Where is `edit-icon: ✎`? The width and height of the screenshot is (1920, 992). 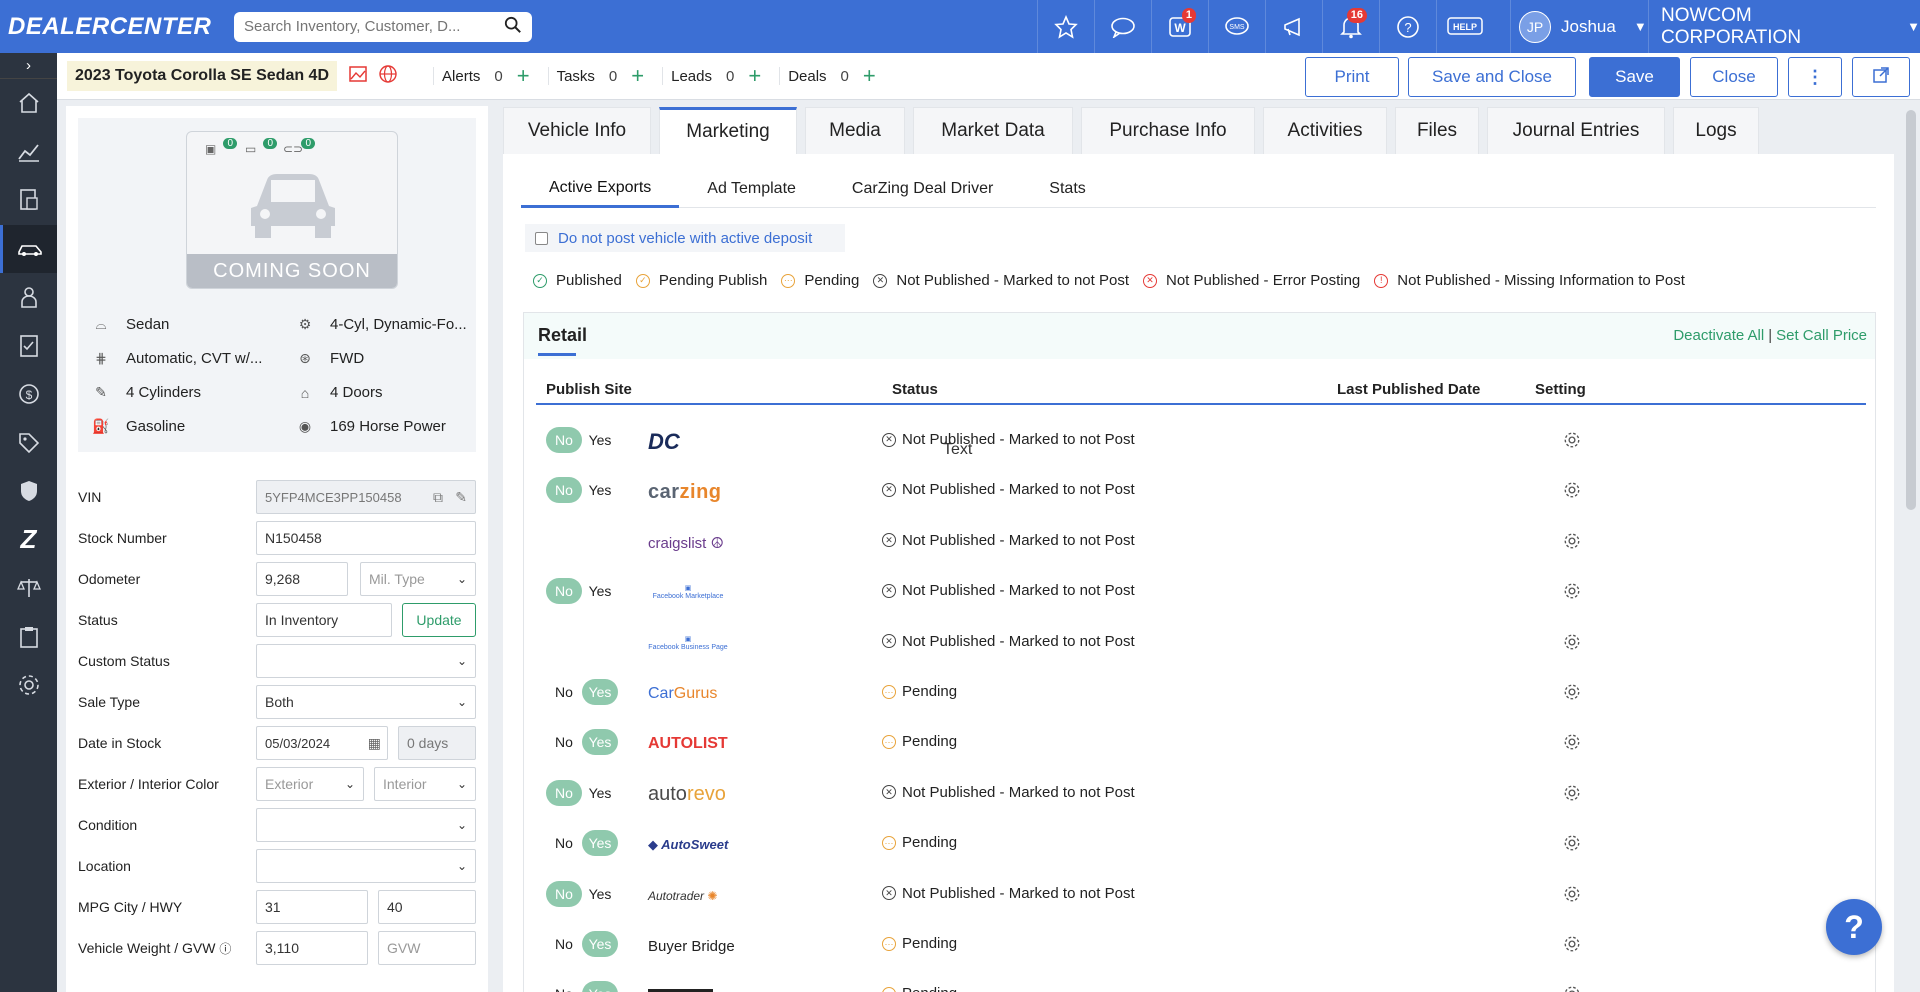 edit-icon: ✎ is located at coordinates (461, 497).